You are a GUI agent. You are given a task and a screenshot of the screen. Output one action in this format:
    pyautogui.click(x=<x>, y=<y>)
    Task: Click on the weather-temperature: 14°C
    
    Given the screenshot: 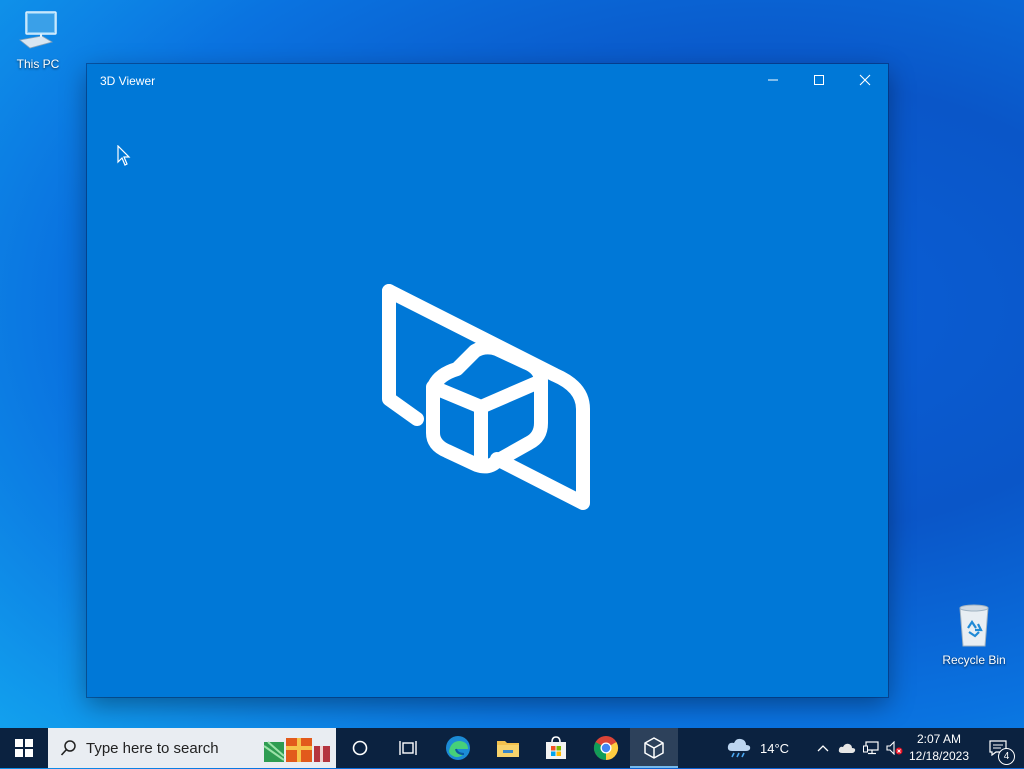 What is the action you would take?
    pyautogui.click(x=775, y=748)
    